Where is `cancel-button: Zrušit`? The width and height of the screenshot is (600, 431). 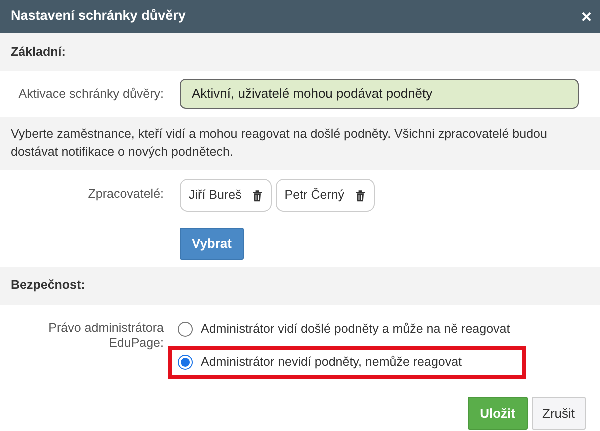 cancel-button: Zrušit is located at coordinates (559, 413).